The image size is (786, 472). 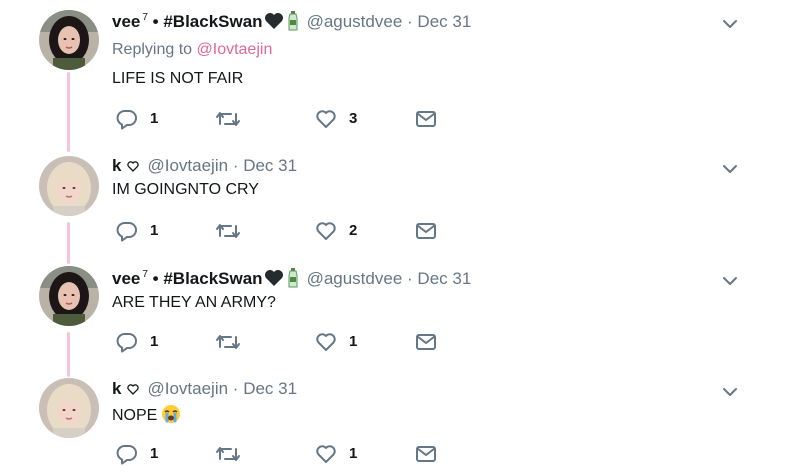 I want to click on retweet-button, so click(x=235, y=454).